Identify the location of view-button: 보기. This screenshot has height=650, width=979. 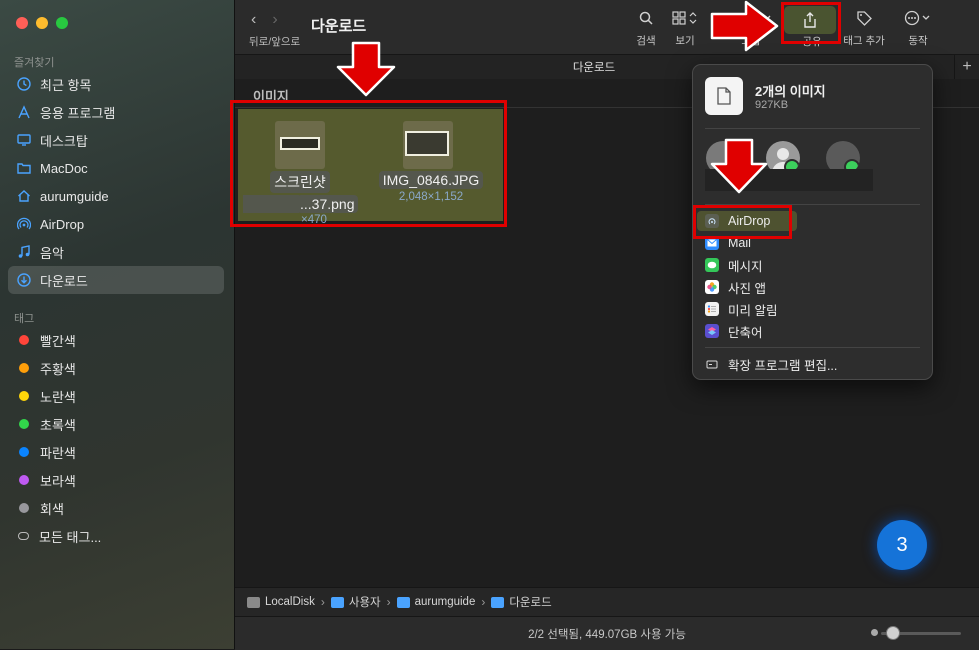
(685, 28).